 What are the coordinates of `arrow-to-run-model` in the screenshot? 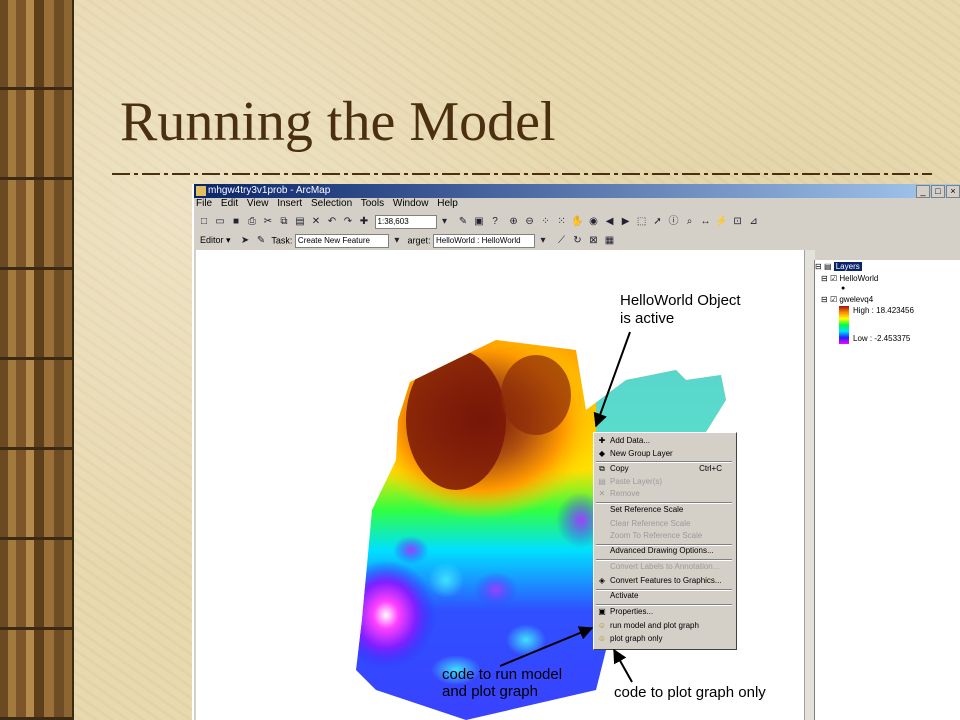 It's located at (546, 646).